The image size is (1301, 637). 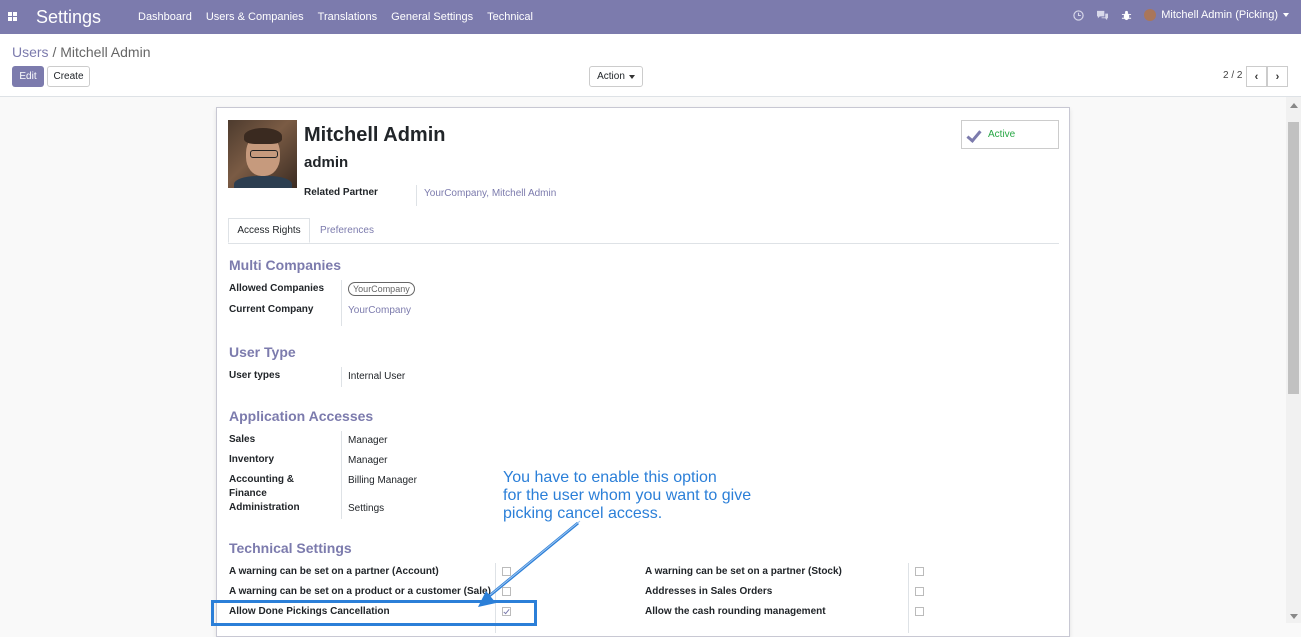 I want to click on addresses-sales-orders-label: Addresses in Sales Orders, so click(x=709, y=591).